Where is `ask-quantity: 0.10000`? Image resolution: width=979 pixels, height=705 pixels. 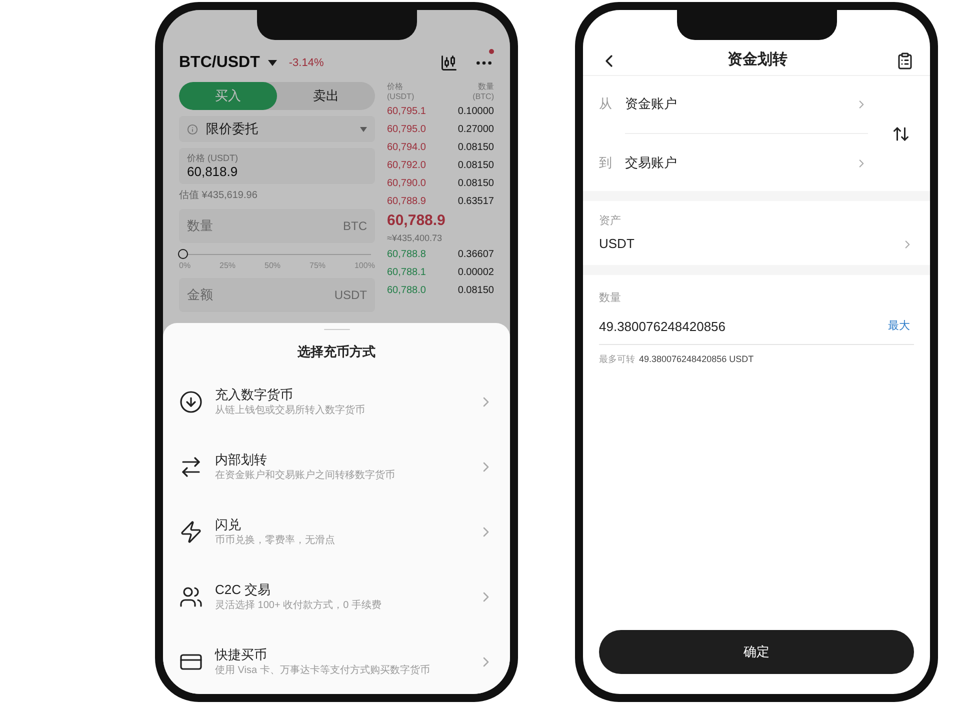
ask-quantity: 0.10000 is located at coordinates (476, 111).